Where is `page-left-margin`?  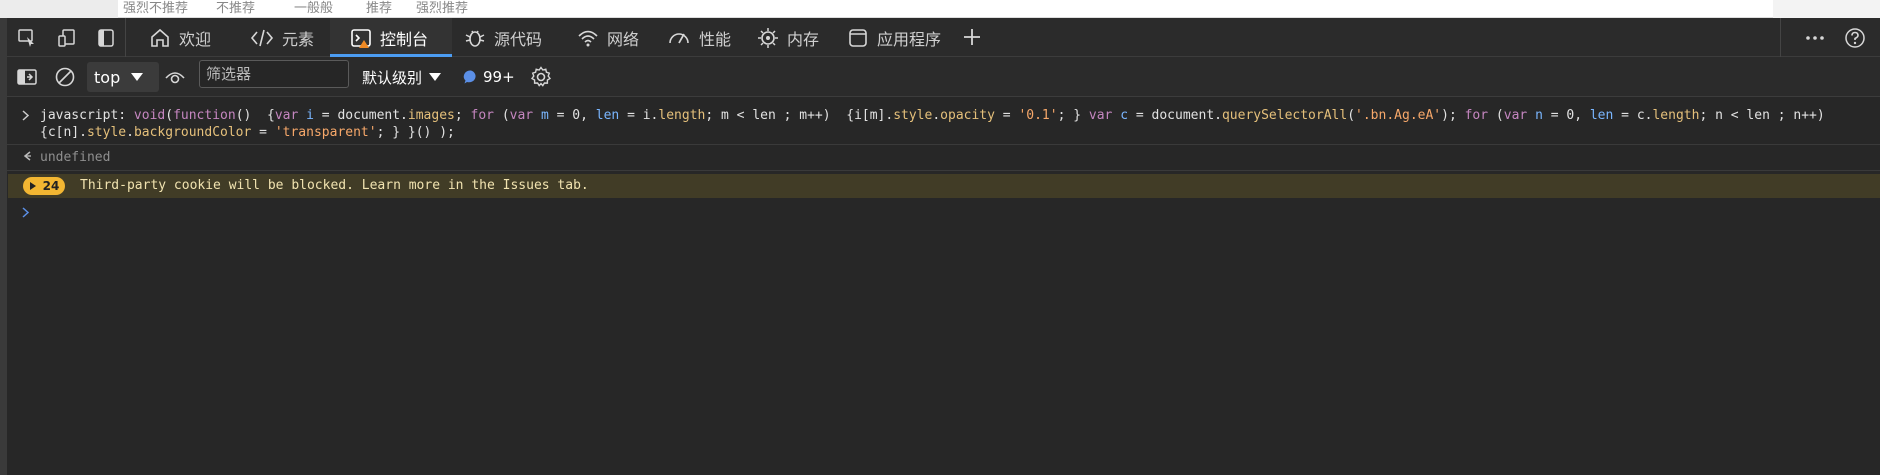
page-left-margin is located at coordinates (59, 9).